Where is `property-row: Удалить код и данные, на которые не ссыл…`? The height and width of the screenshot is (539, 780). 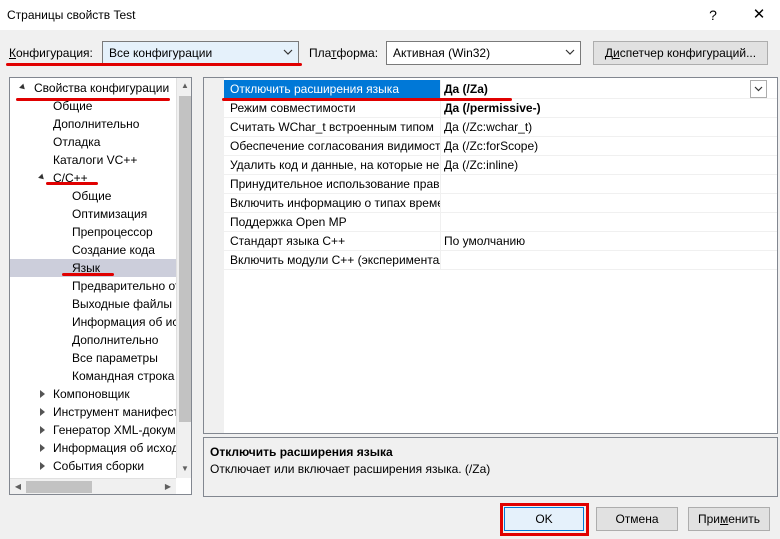
property-row: Удалить код и данные, на которые не ссыл… is located at coordinates (500, 165).